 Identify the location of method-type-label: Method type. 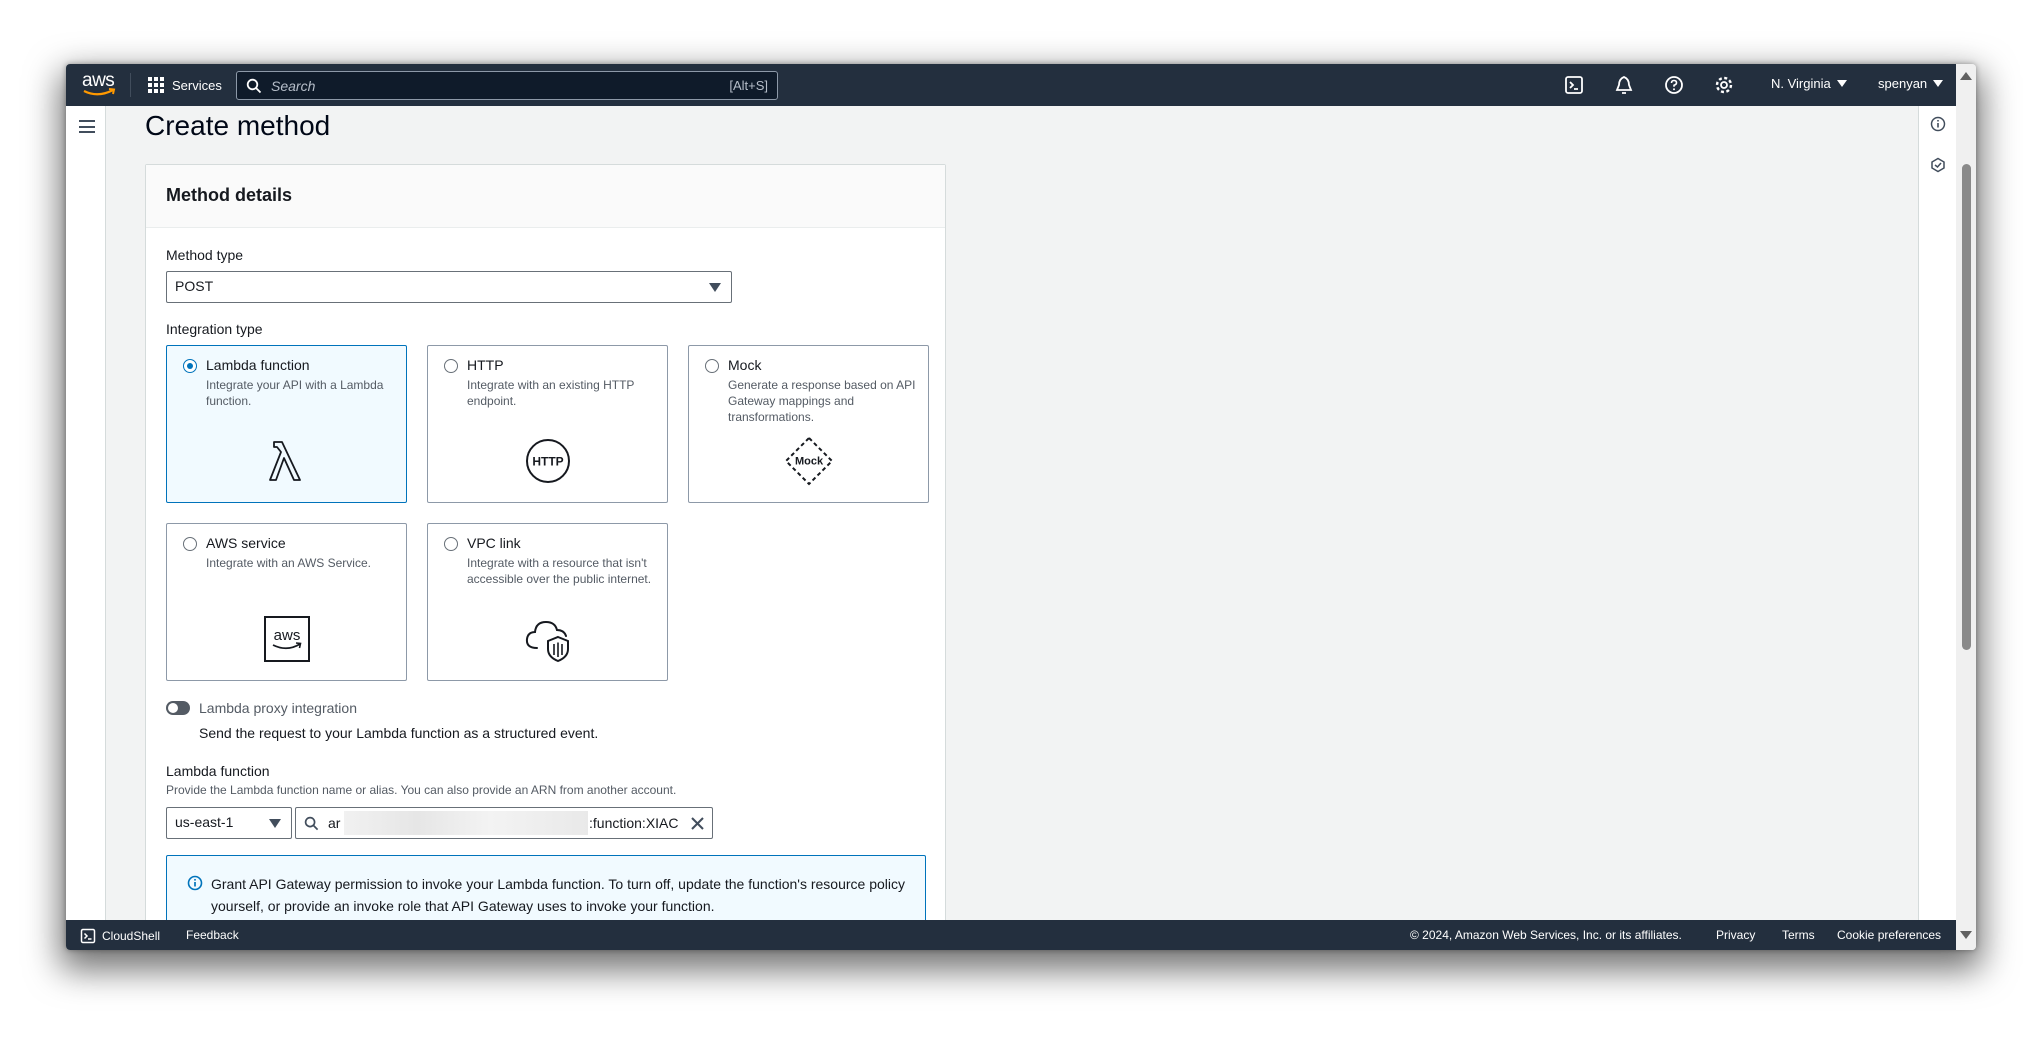
(205, 255).